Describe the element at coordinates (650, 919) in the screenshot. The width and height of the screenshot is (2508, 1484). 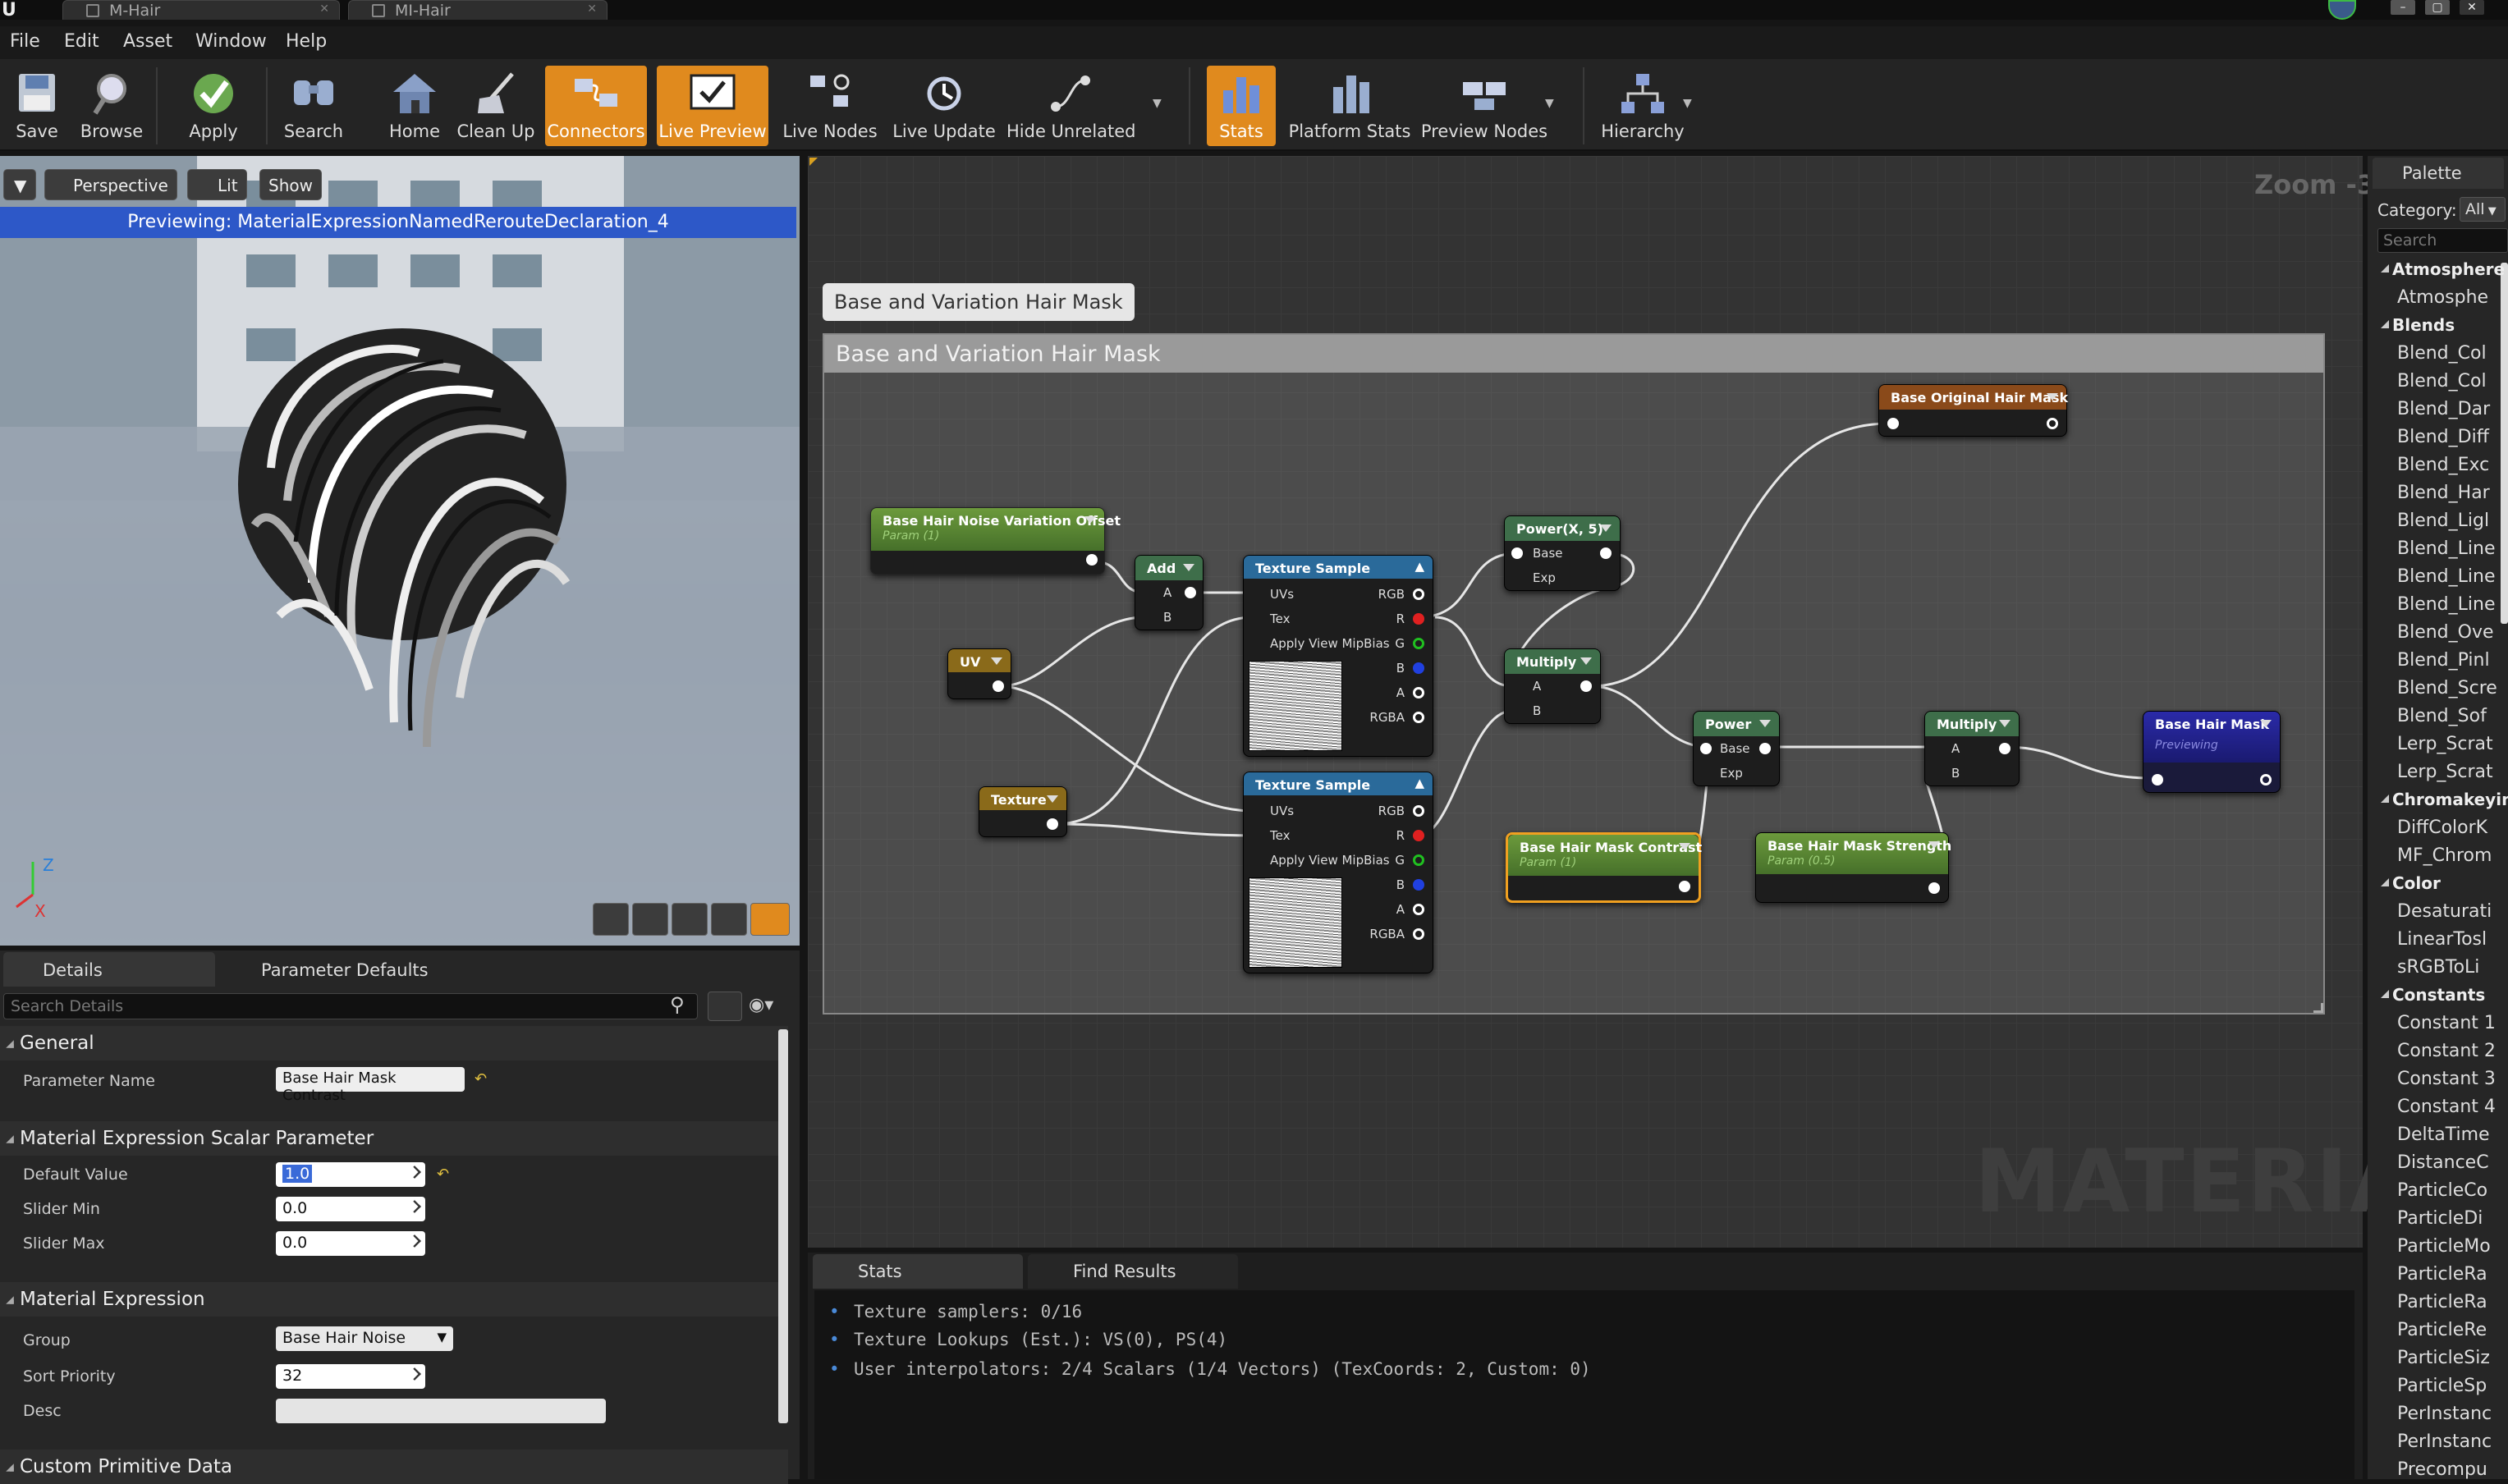
I see `sphere-preview-icon` at that location.